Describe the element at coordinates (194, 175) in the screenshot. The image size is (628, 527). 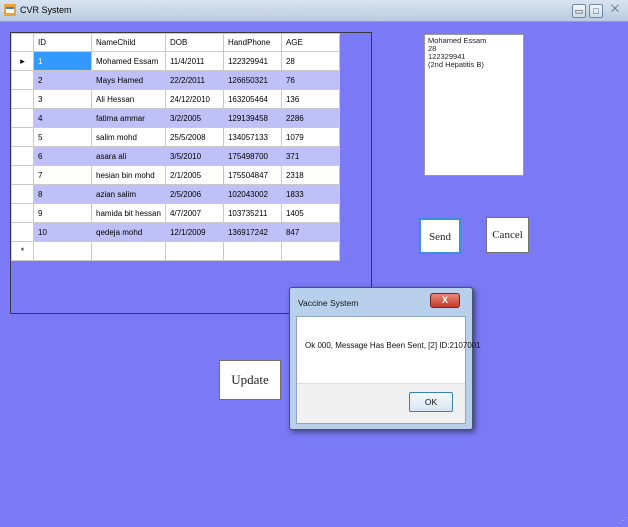
I see `cell-dob: 2/1/2005` at that location.